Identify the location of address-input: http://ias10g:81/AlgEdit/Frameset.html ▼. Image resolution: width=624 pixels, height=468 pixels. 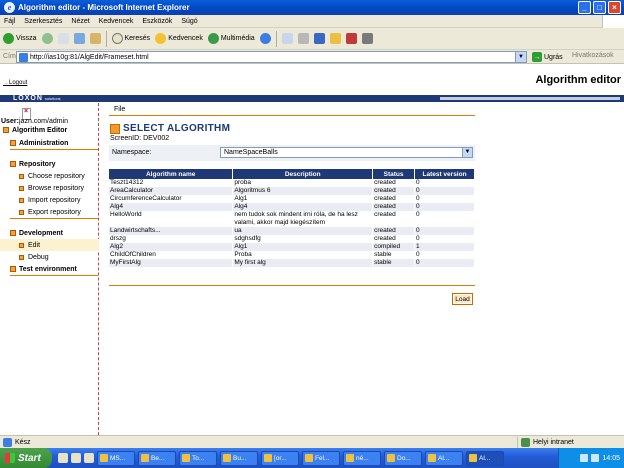
(271, 57).